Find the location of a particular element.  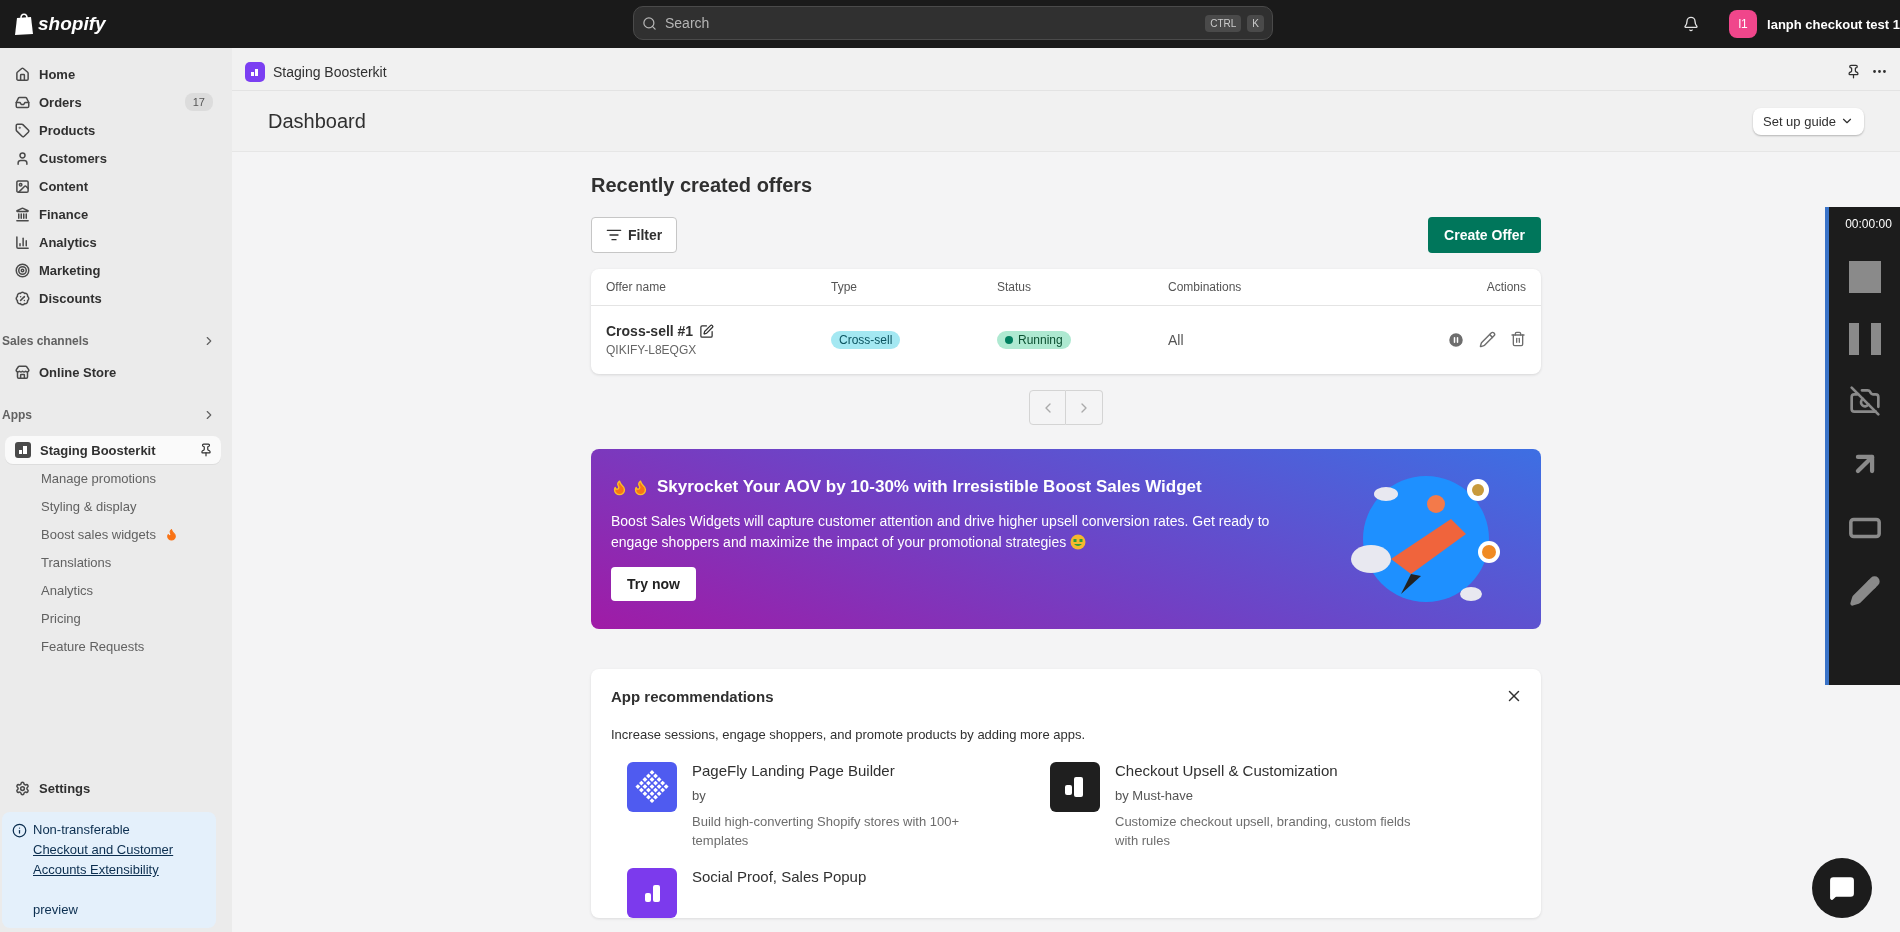

nav-label: Analytics is located at coordinates (68, 242).